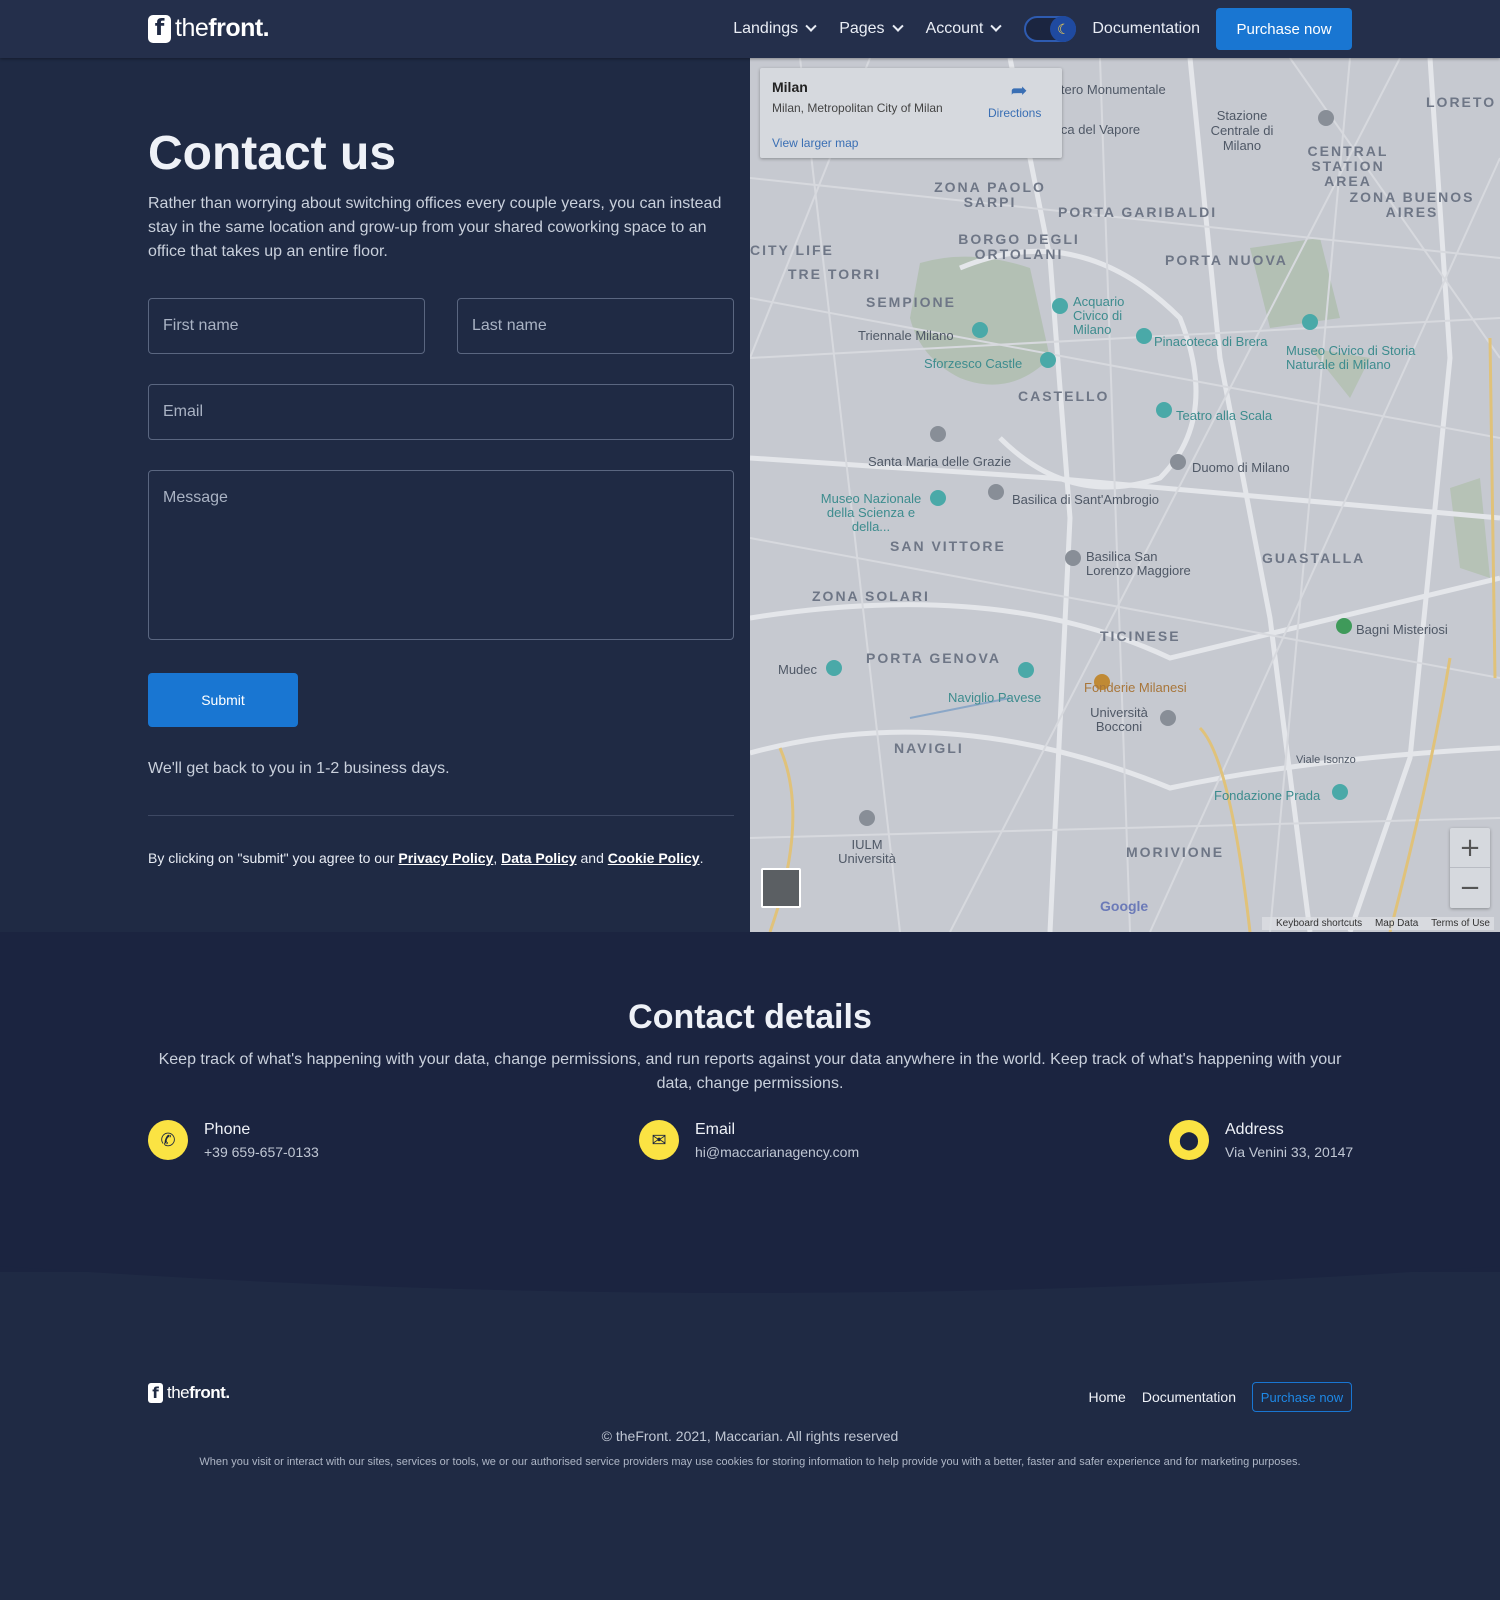 This screenshot has height=1600, width=1500. Describe the element at coordinates (223, 700) in the screenshot. I see `submit-button: Submit` at that location.